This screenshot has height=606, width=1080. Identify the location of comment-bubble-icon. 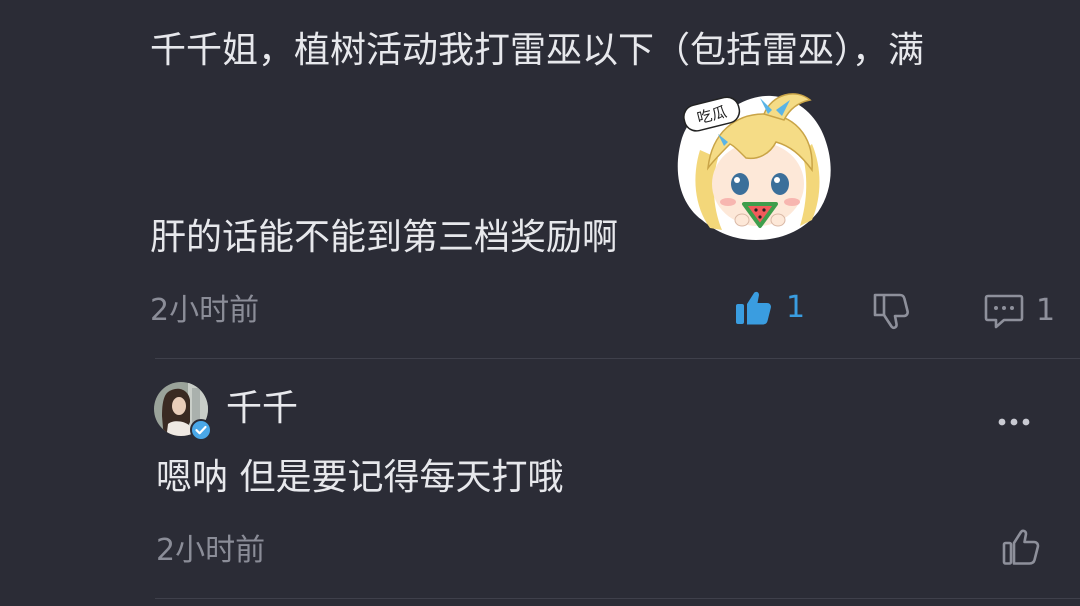
(1004, 311).